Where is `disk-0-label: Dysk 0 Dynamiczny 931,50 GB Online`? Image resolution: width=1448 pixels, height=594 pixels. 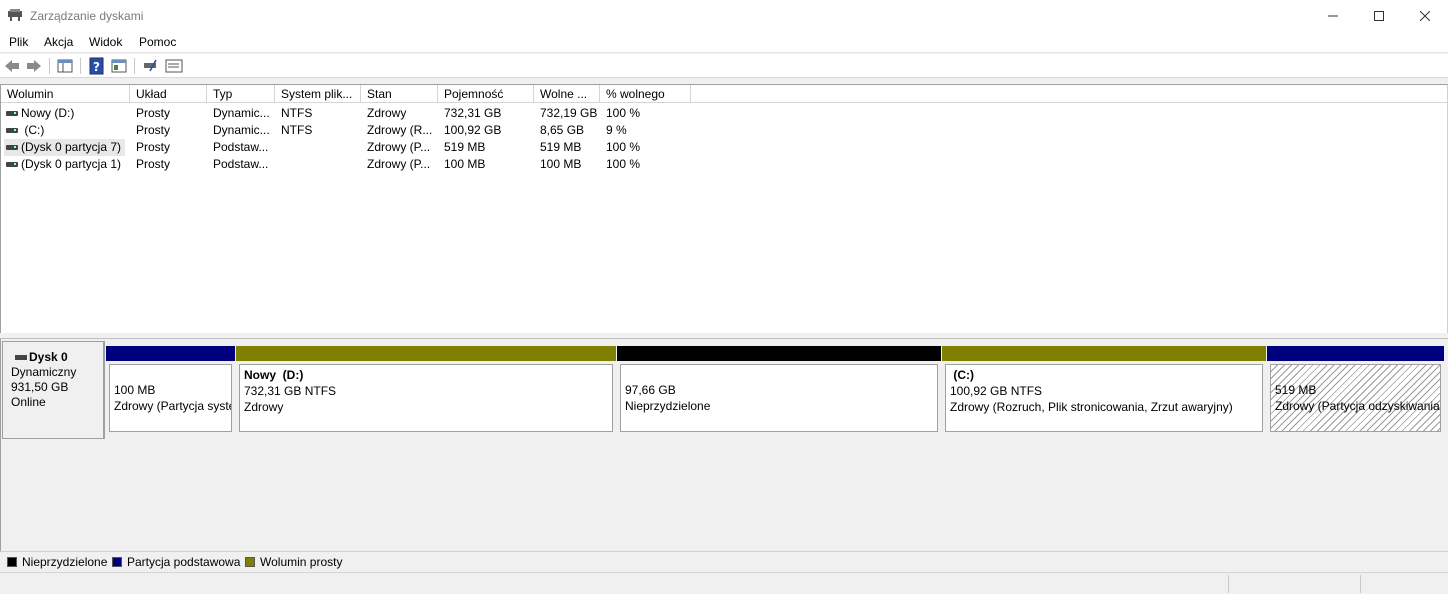
disk-0-label: Dysk 0 Dynamiczny 931,50 GB Online is located at coordinates (53, 390).